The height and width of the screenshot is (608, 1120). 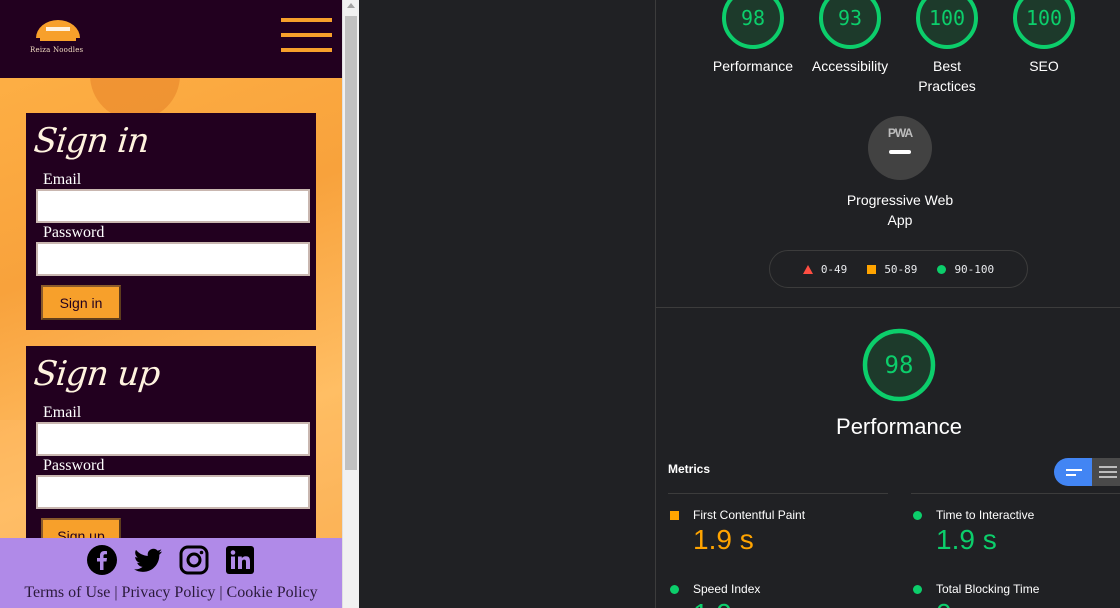 I want to click on legend-item-pass: 90-100, so click(x=965, y=269).